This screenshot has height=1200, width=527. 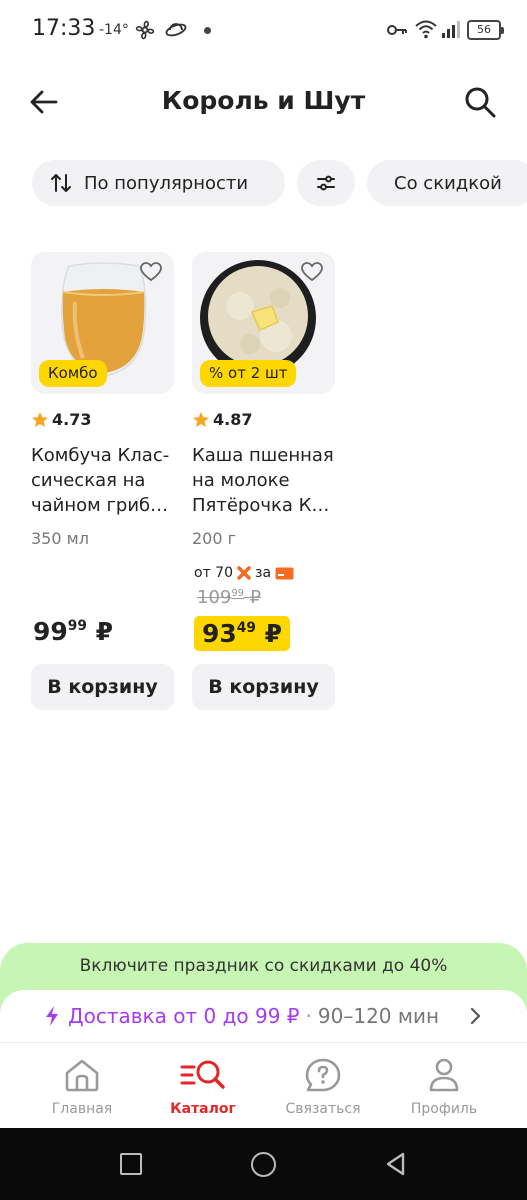 I want to click on sale-price: 9349 ₽, so click(x=242, y=633).